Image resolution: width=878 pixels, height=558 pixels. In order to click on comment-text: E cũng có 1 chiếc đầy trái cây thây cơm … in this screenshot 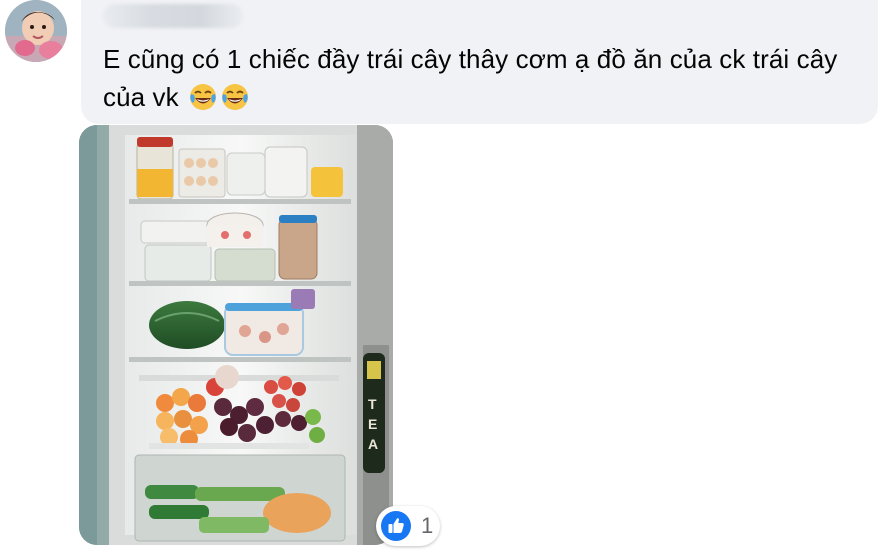, I will do `click(485, 78)`.